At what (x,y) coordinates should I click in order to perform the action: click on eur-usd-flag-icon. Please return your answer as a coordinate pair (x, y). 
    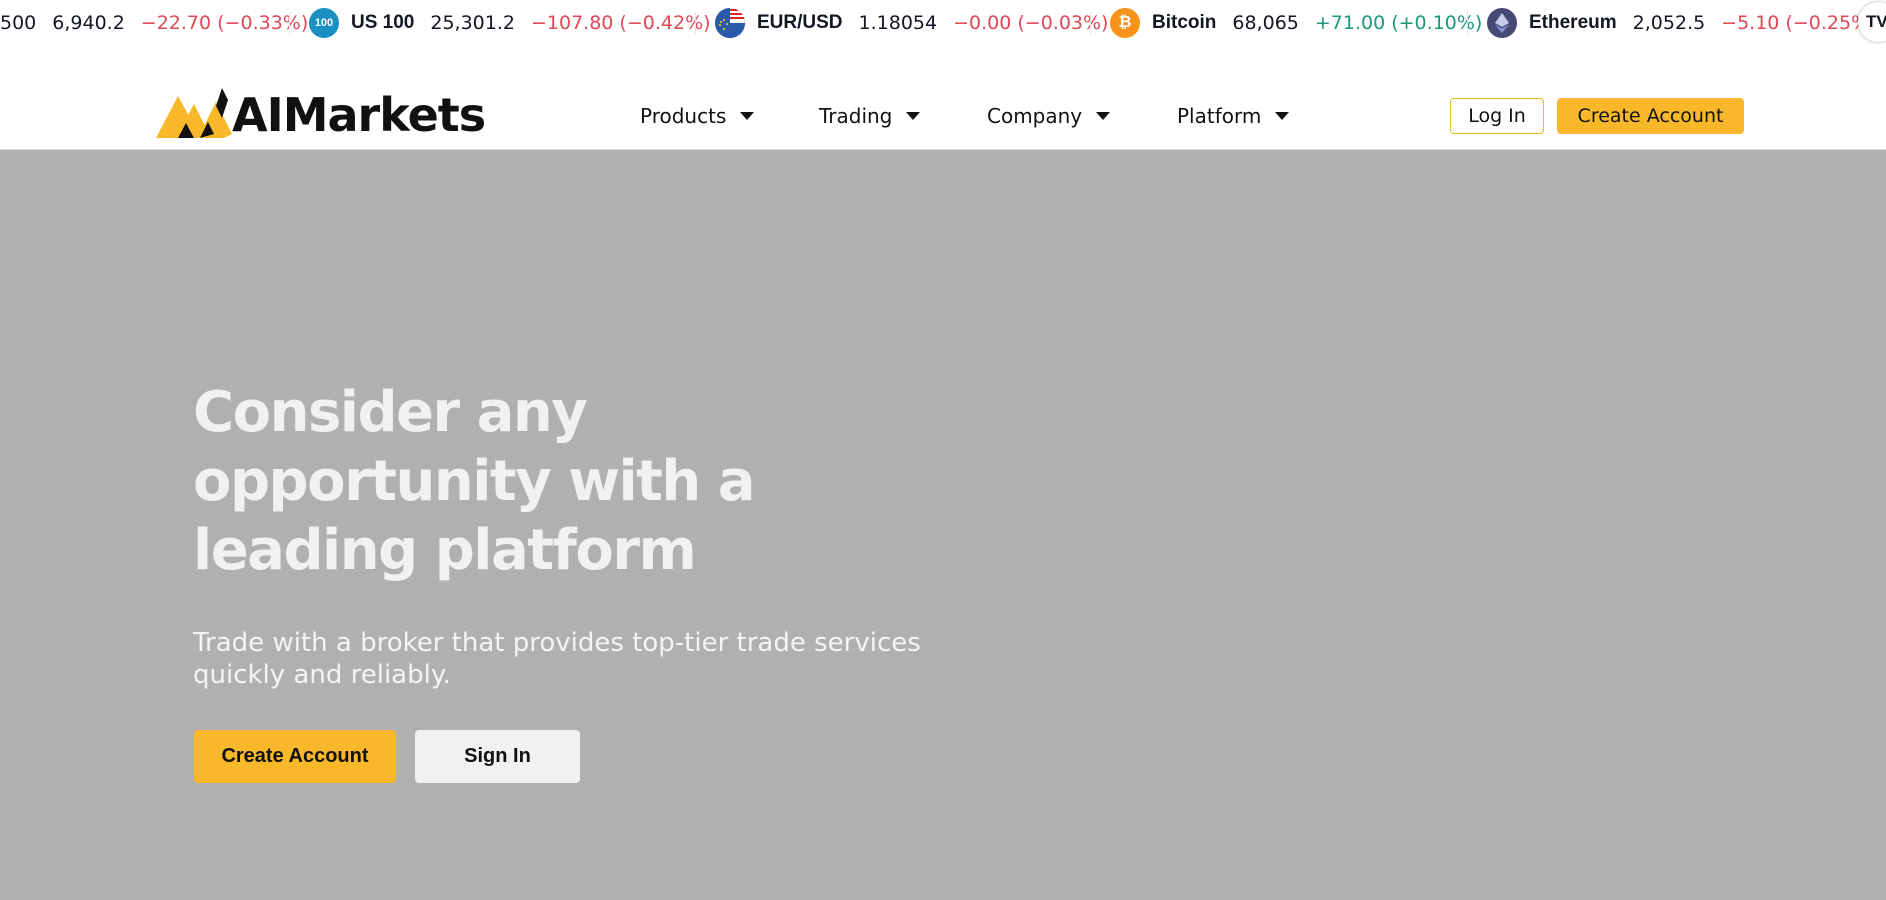
    Looking at the image, I should click on (730, 23).